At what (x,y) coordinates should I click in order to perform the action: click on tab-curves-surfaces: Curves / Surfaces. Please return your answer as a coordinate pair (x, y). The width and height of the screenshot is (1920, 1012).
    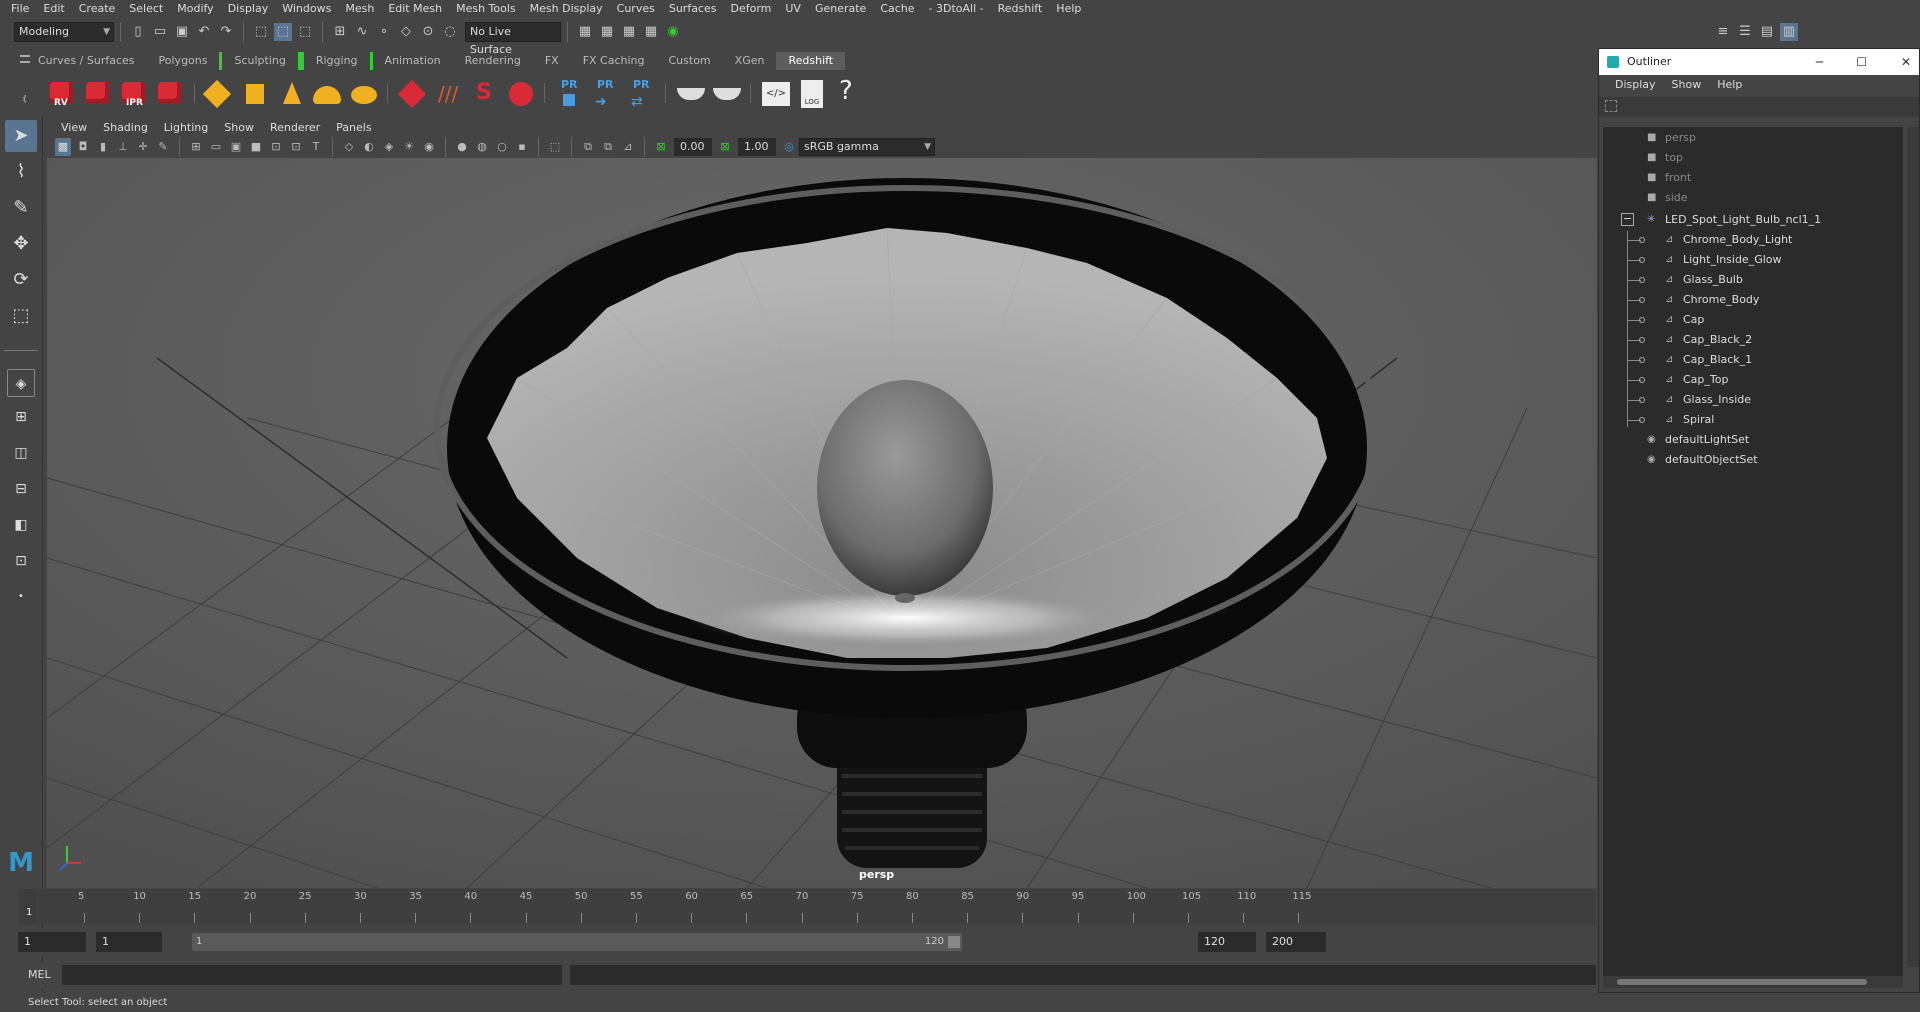
    Looking at the image, I should click on (86, 61).